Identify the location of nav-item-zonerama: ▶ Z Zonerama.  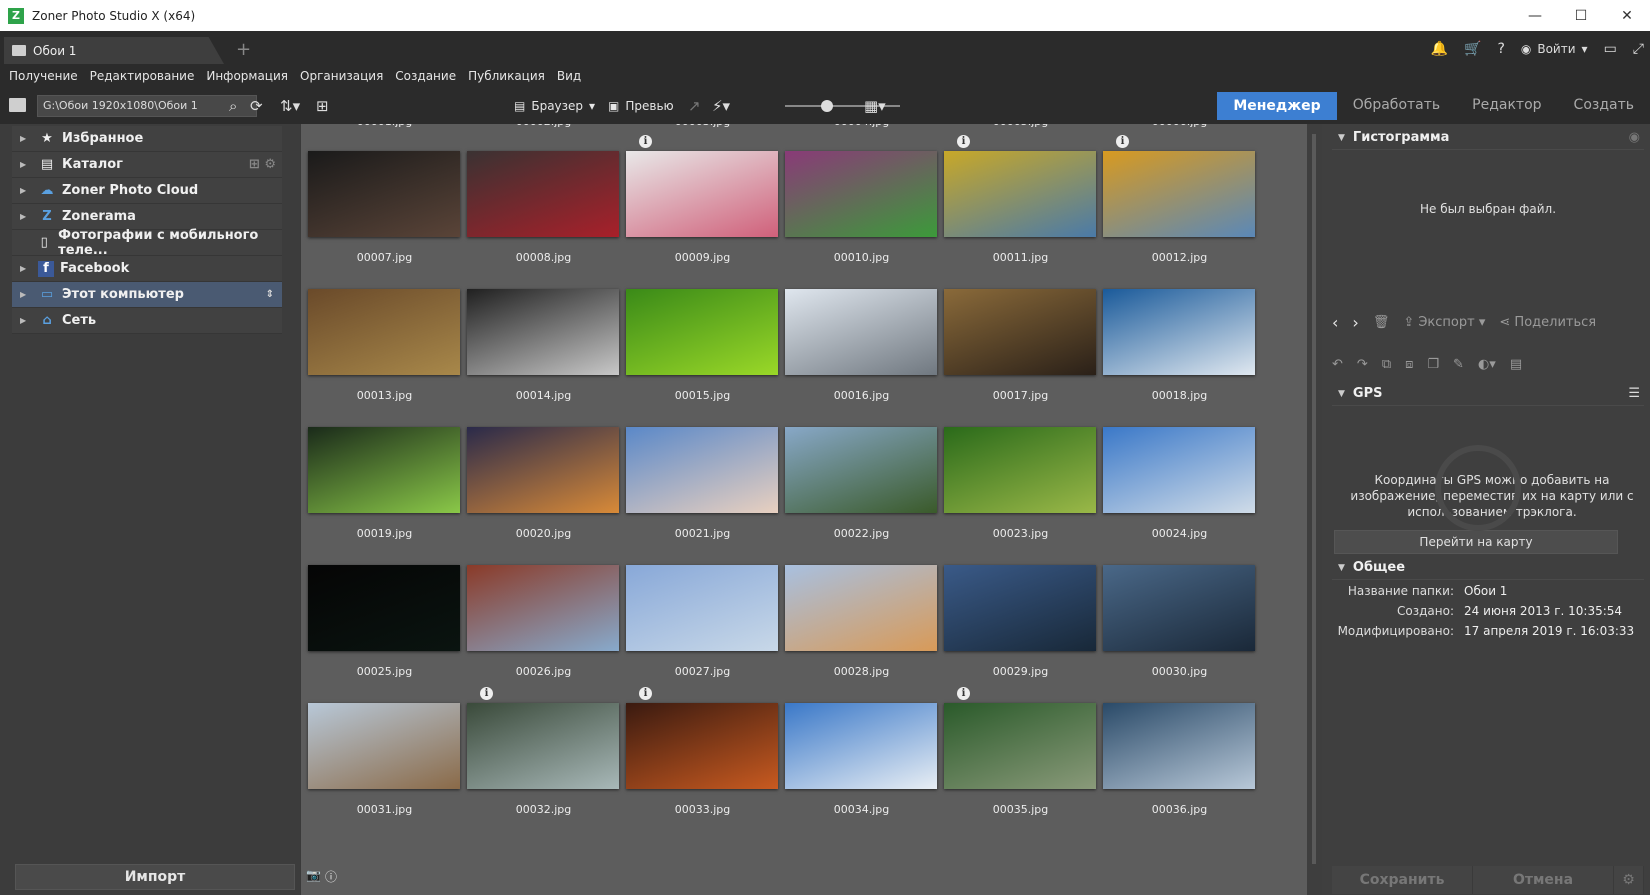
(147, 217).